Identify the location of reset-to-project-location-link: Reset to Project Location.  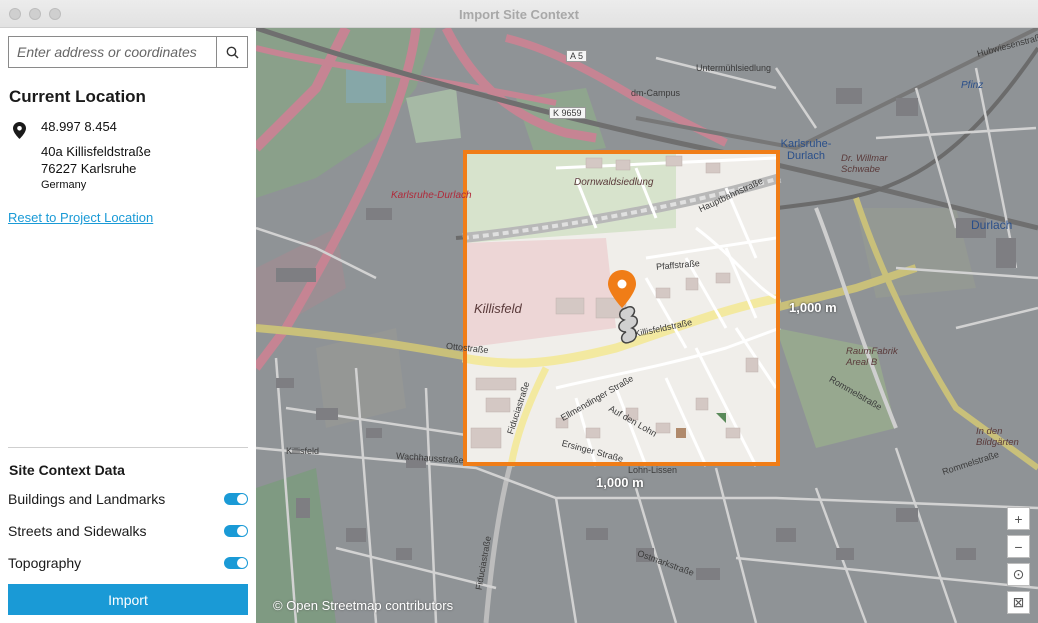
(80, 217).